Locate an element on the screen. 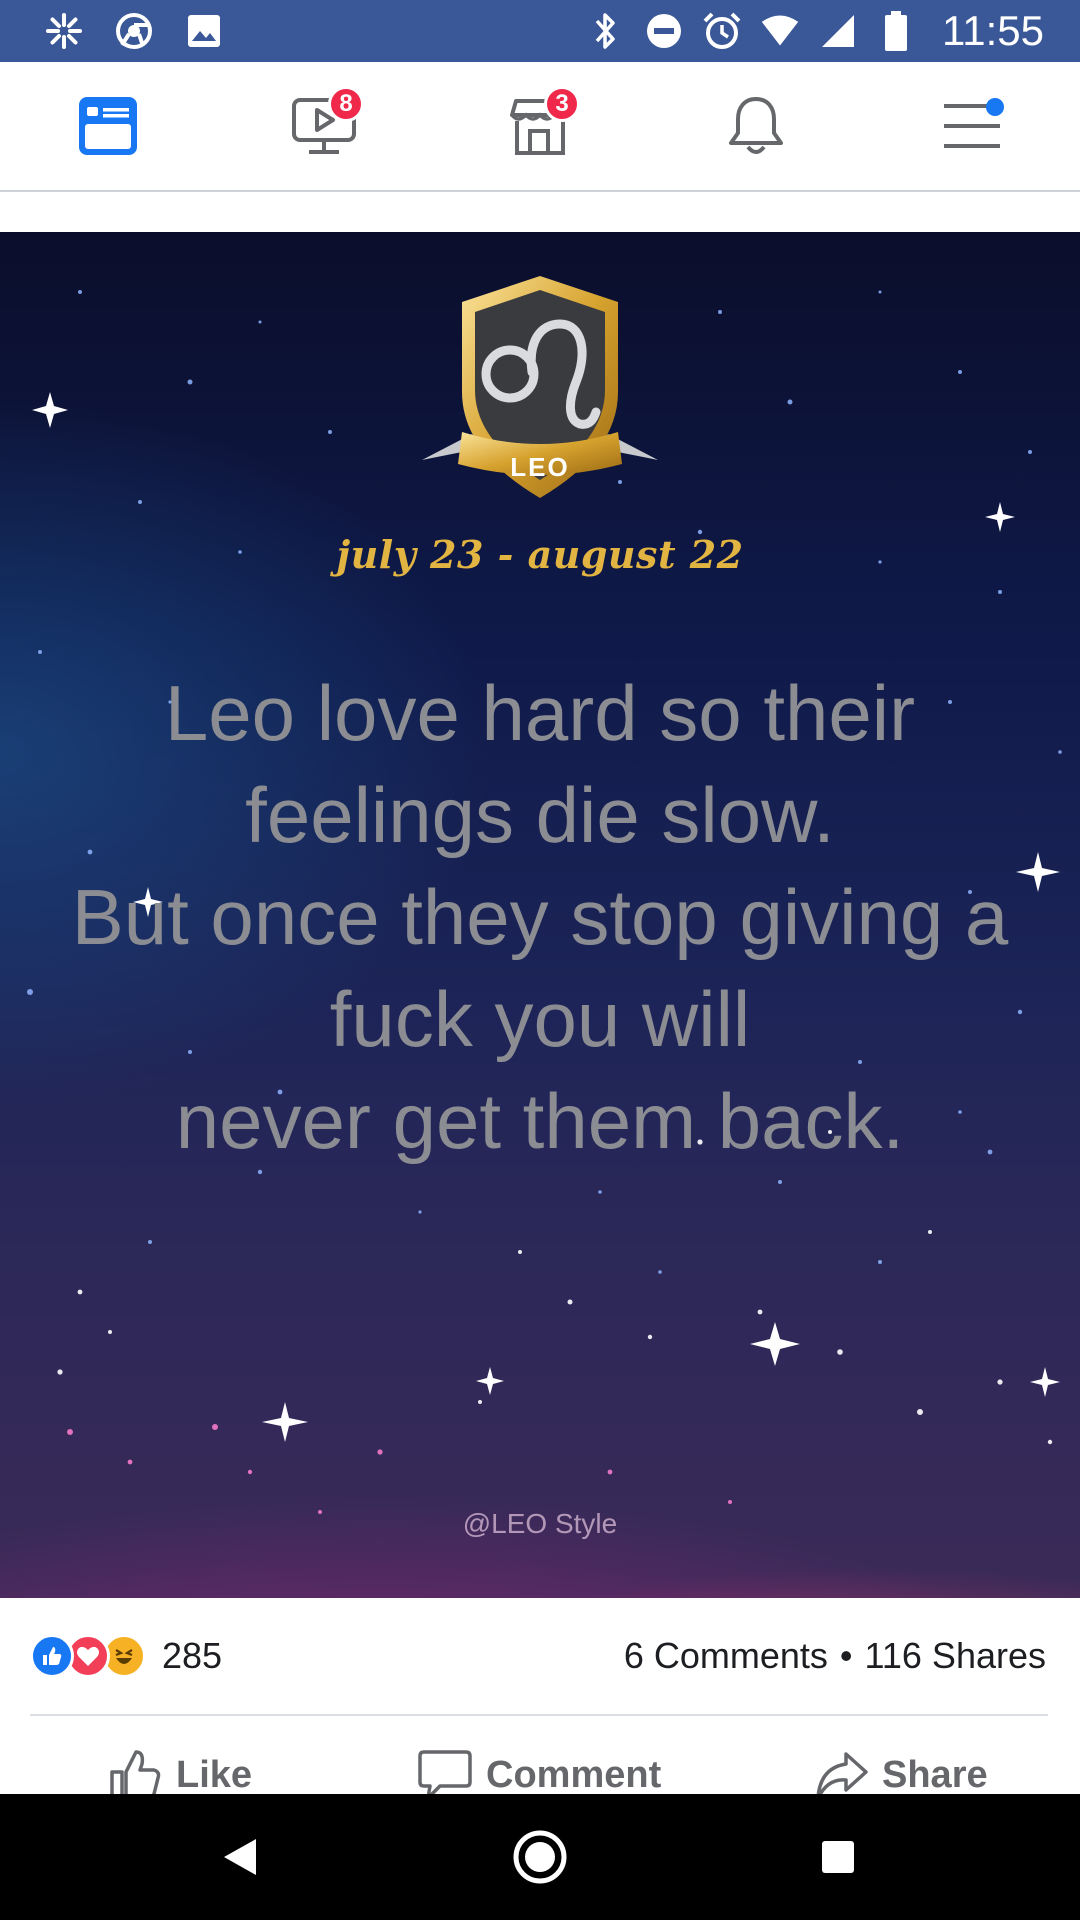 The image size is (1080, 1920). quote-line: fuck you will is located at coordinates (540, 1019).